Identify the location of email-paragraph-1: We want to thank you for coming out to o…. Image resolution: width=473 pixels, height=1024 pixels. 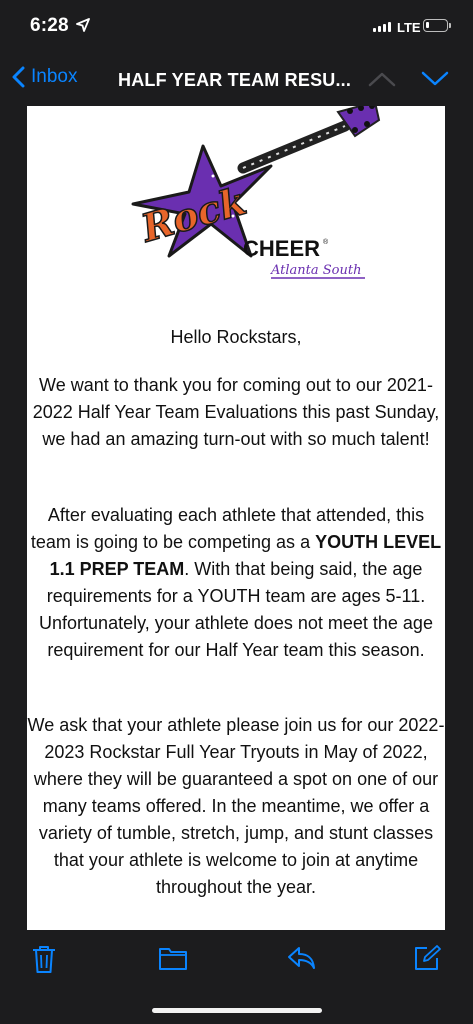
(236, 412).